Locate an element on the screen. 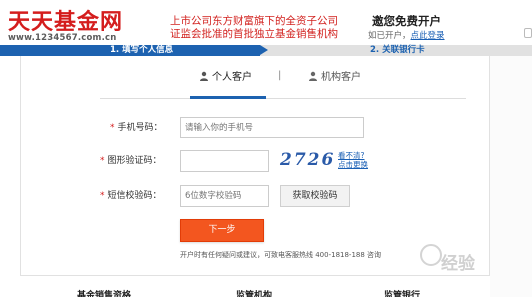  sms-code-input is located at coordinates (224, 196).